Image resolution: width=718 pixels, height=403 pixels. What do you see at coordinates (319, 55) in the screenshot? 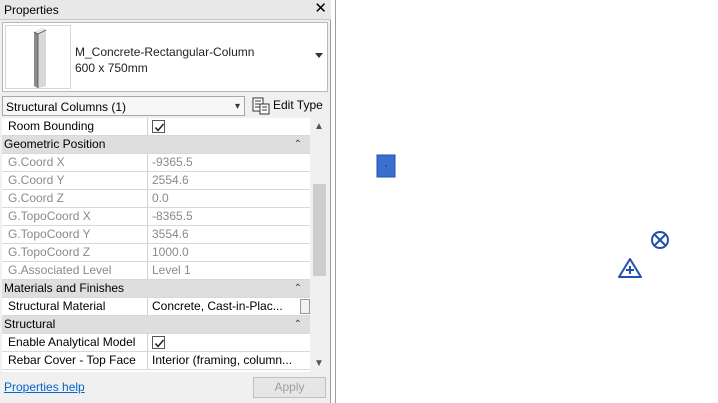
I see `chevron-down-icon` at bounding box center [319, 55].